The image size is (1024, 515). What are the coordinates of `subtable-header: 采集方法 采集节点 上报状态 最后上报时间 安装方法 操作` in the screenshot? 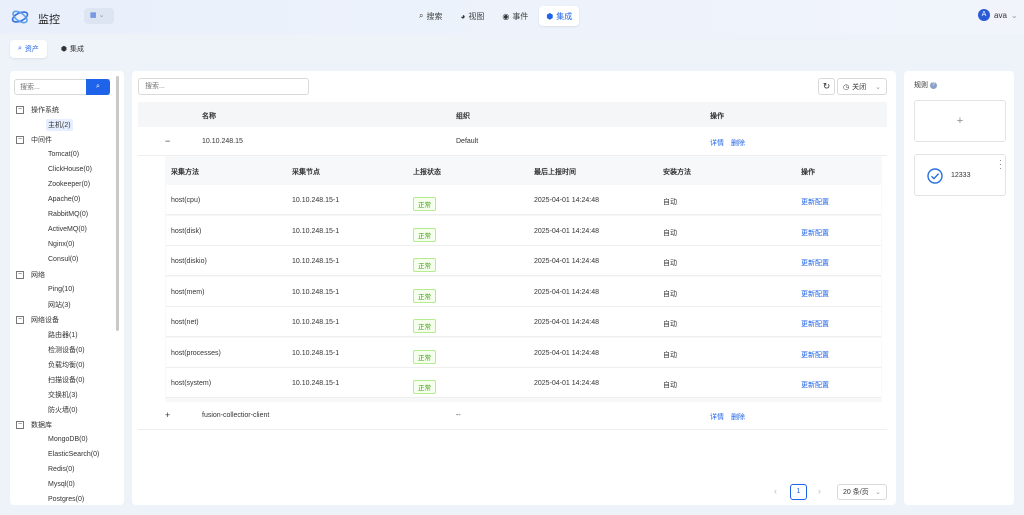 It's located at (523, 170).